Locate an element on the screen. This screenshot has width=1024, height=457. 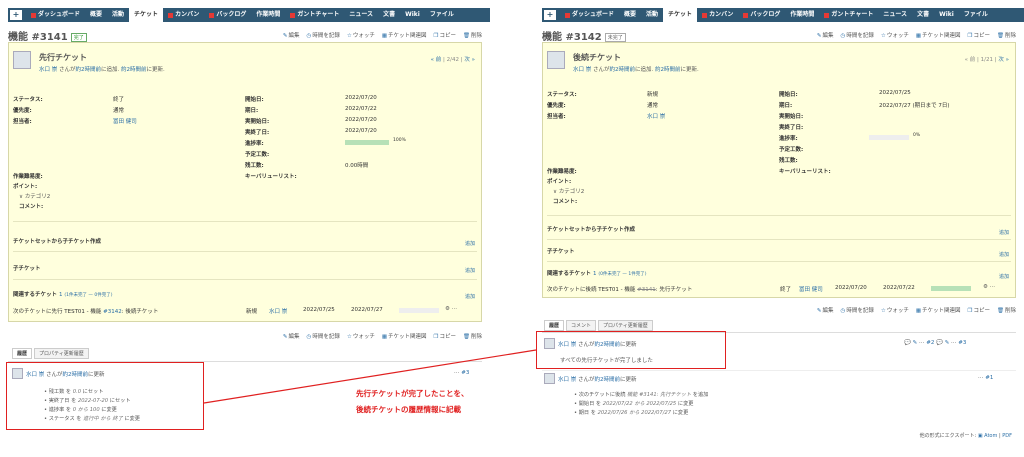
annotation-line-2: 後続チケットの履歴情報に記載 is located at coordinates (408, 409).